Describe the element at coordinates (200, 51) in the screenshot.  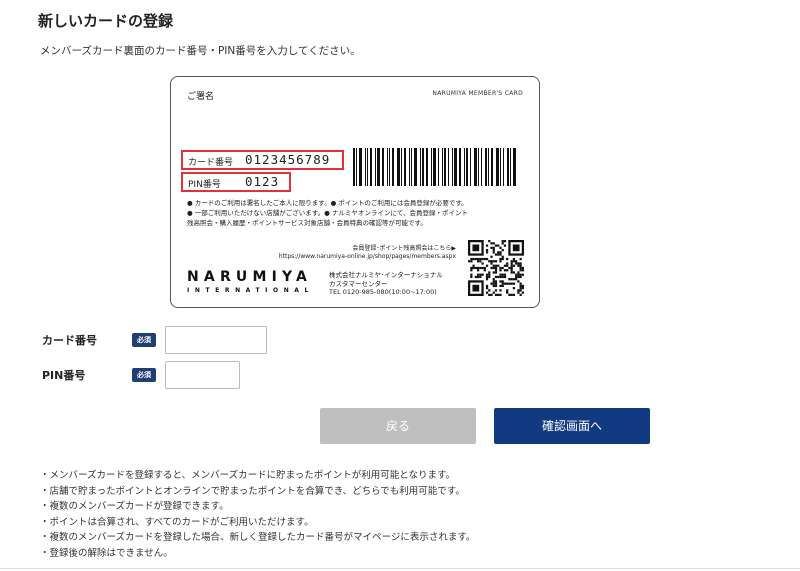
I see `instruction-text: メンバーズカード裏面のカード番号・PIN番号を入力してください。` at that location.